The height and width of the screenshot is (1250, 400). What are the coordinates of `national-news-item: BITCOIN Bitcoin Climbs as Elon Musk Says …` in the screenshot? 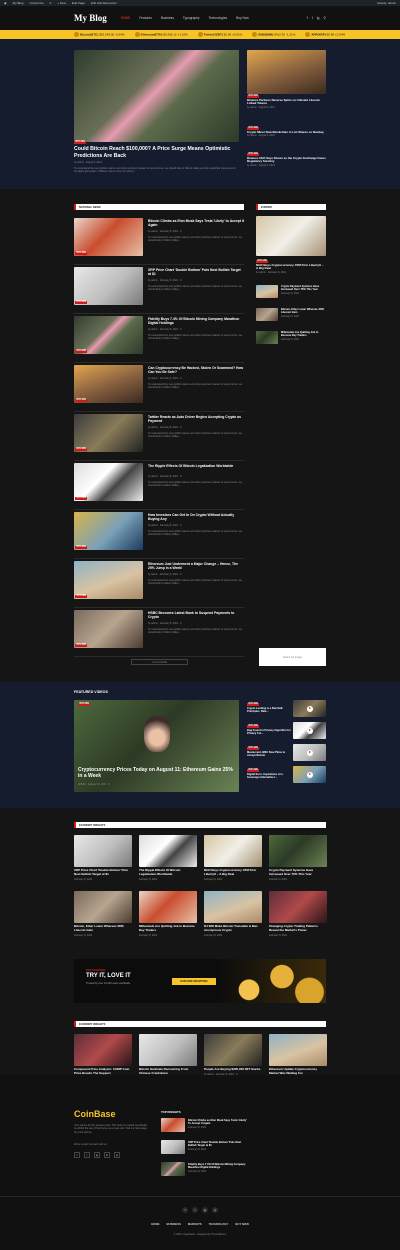 It's located at (159, 240).